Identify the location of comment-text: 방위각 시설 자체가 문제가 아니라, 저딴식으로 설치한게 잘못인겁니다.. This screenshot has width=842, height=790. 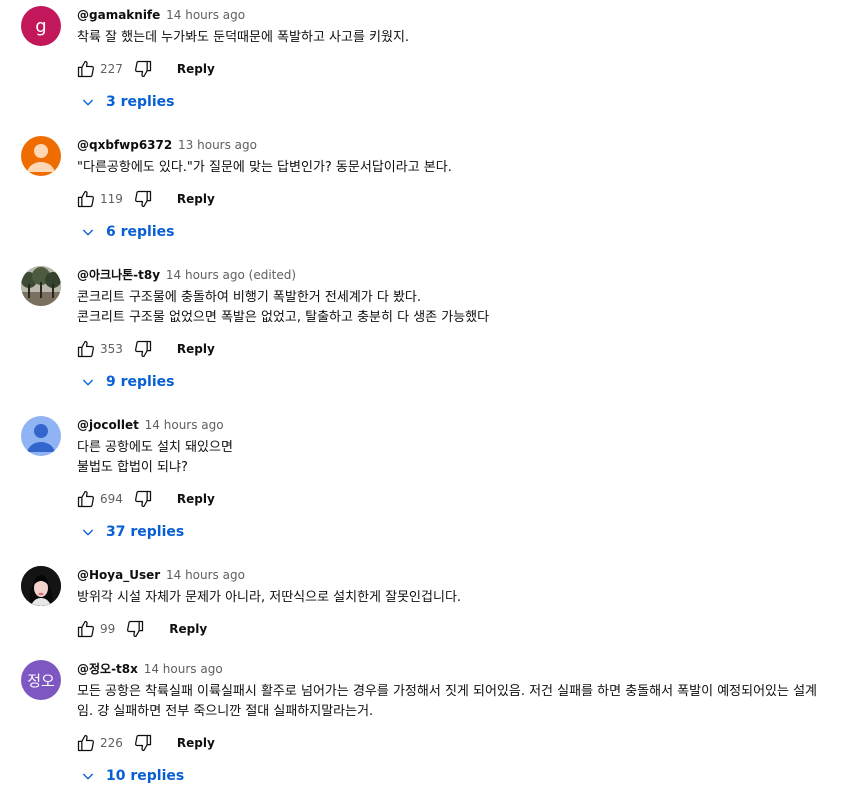
(453, 598).